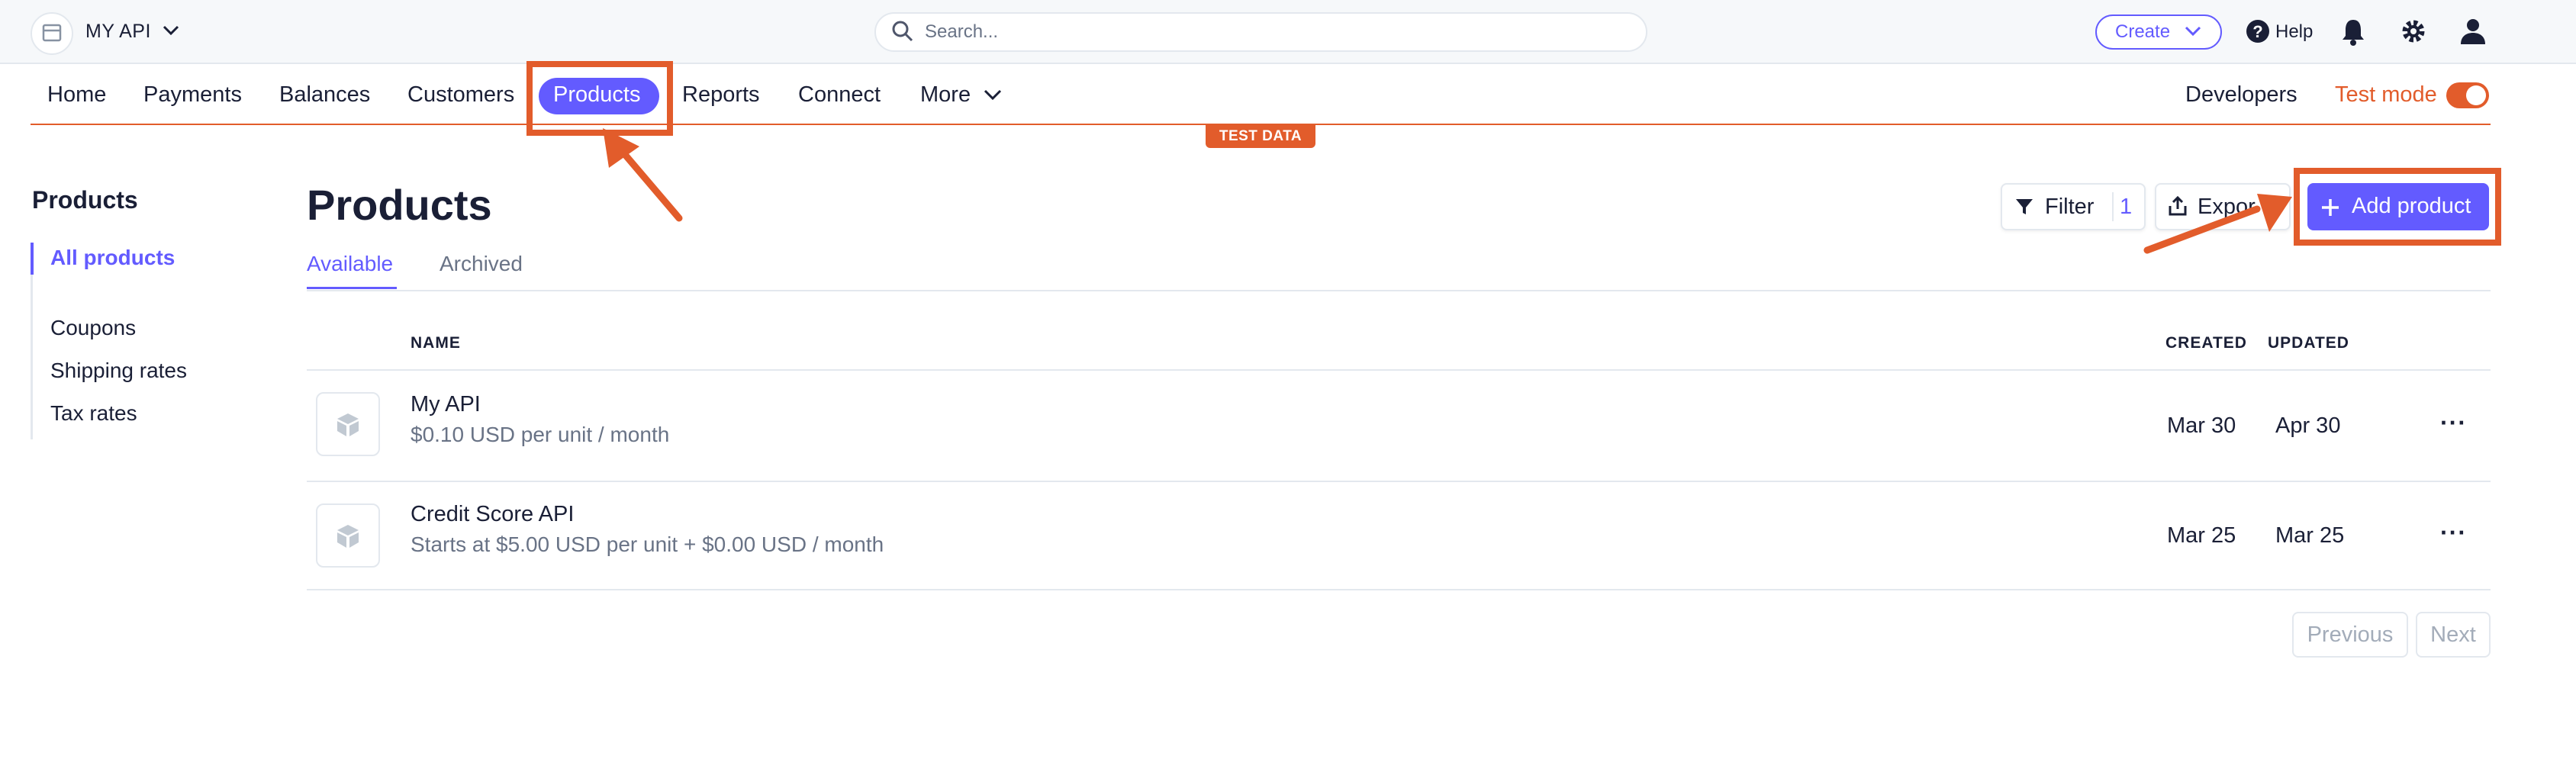 This screenshot has height=772, width=2576. I want to click on sidebar-active-indicator, so click(32, 259).